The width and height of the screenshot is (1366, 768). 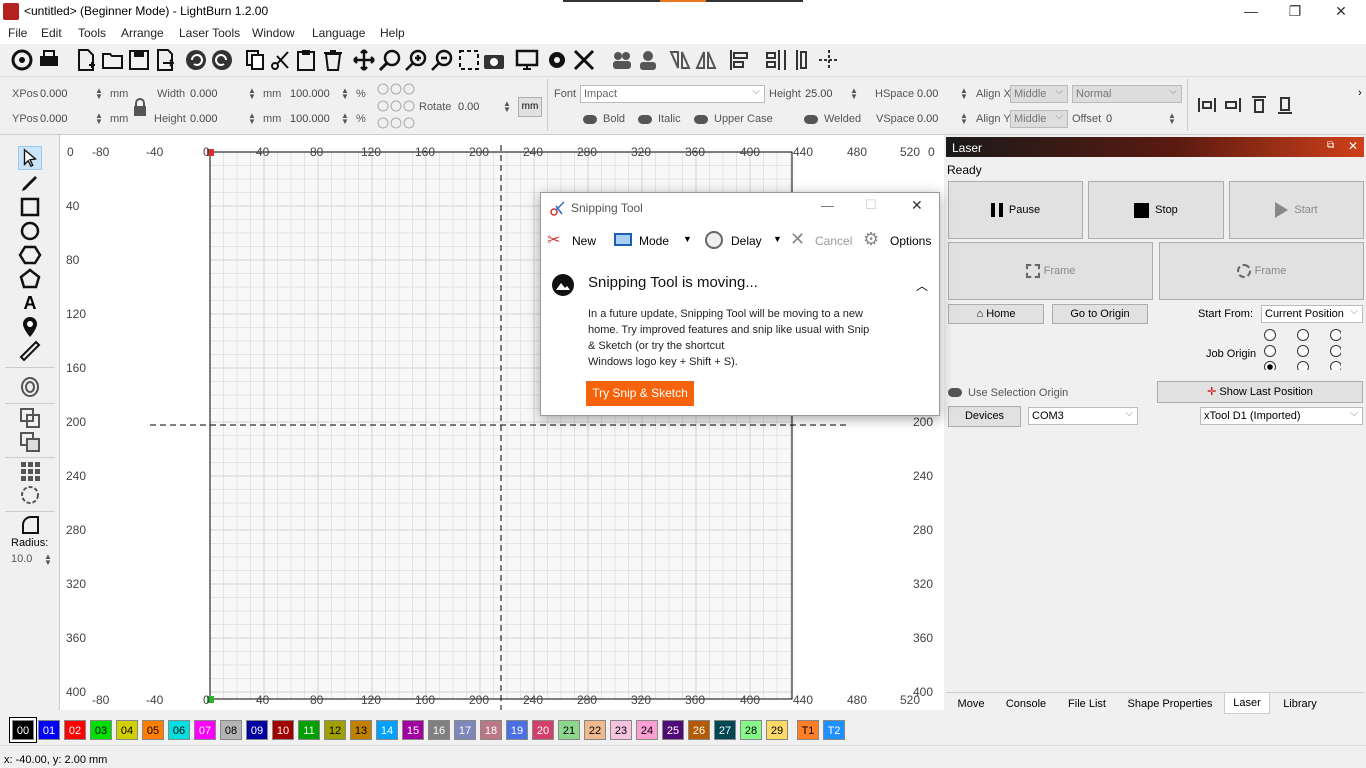 What do you see at coordinates (1109, 119) in the screenshot?
I see `offset-field: 0` at bounding box center [1109, 119].